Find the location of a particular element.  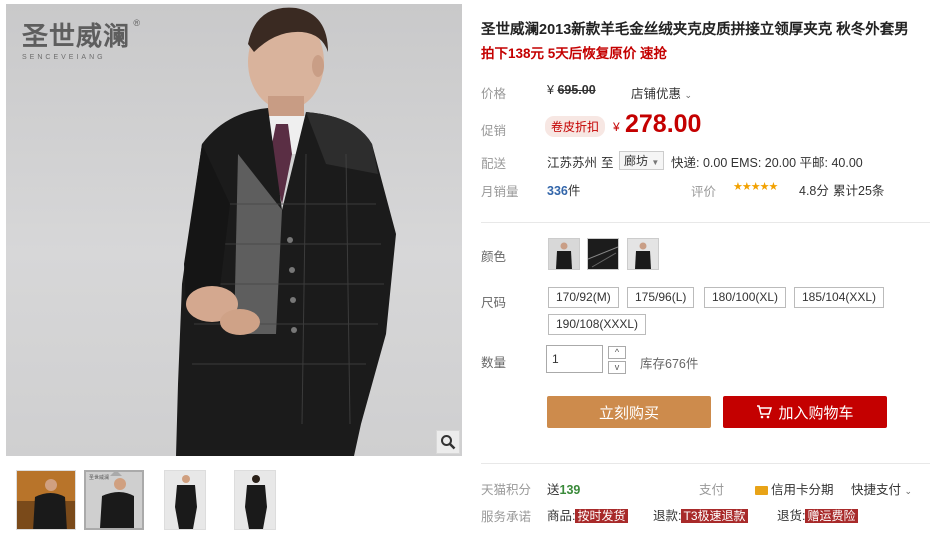

thumbnail-strip: 圣世威澜 is located at coordinates (234, 502).